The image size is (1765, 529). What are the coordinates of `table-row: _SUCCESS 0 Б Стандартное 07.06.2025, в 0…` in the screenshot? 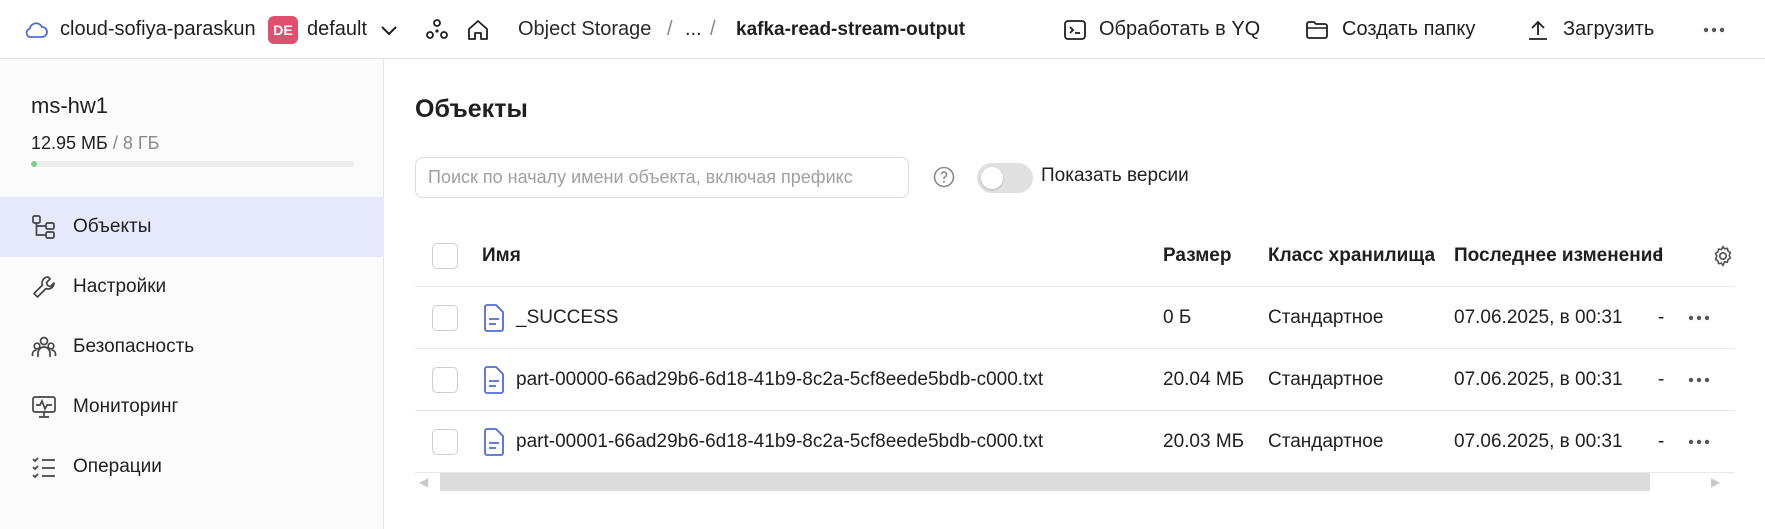 It's located at (1075, 318).